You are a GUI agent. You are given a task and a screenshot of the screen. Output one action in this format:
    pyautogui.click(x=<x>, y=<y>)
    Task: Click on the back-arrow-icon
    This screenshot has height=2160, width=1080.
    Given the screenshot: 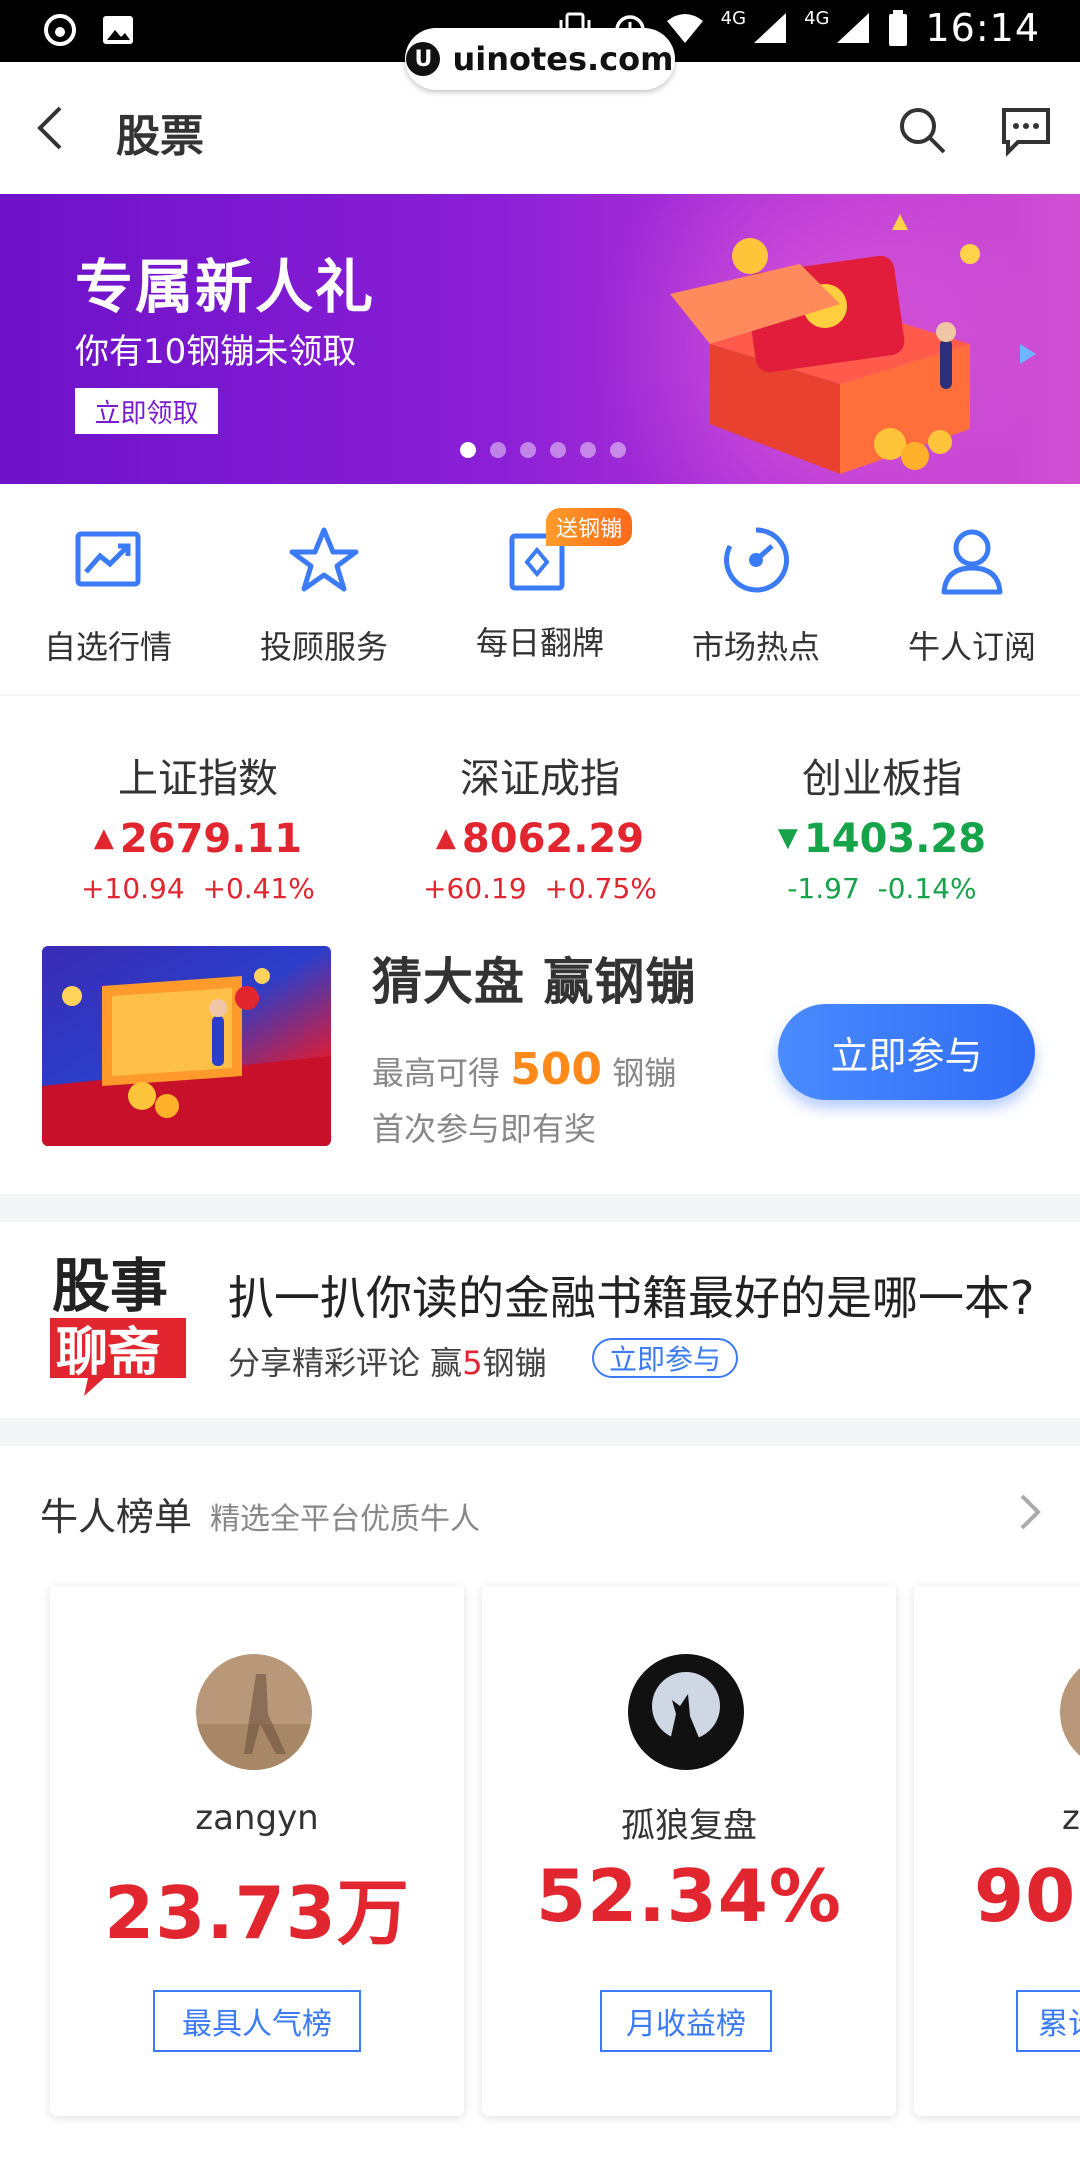 What is the action you would take?
    pyautogui.click(x=53, y=128)
    